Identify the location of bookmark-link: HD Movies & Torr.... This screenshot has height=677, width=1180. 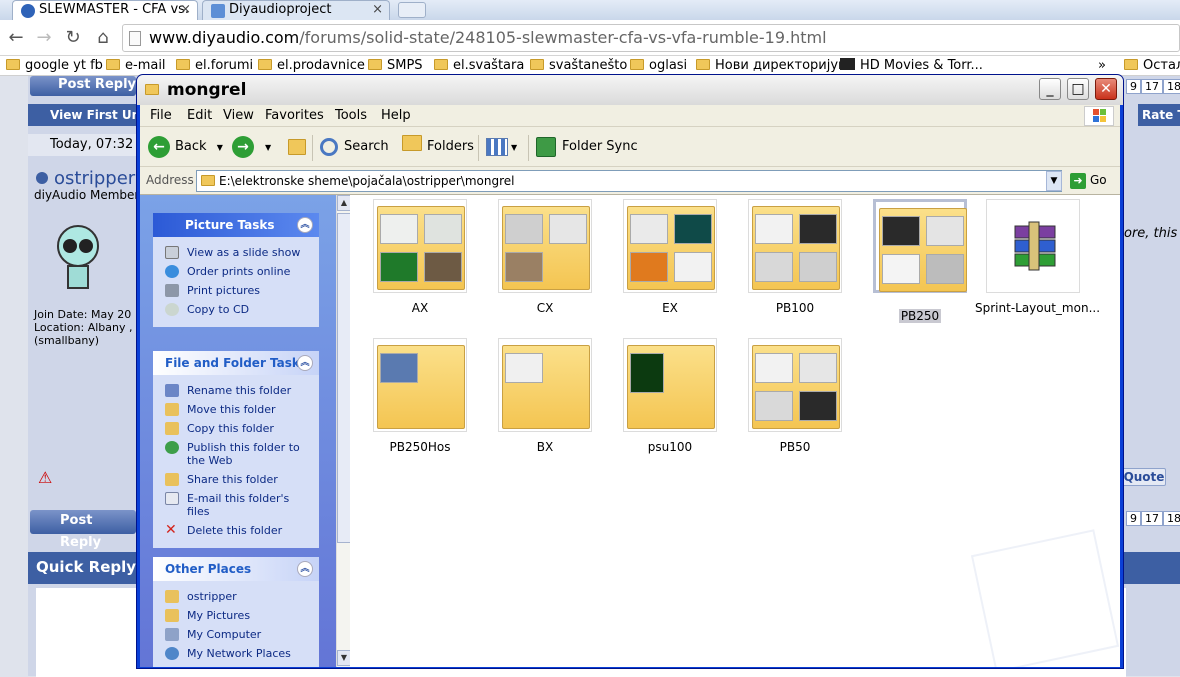
(911, 65).